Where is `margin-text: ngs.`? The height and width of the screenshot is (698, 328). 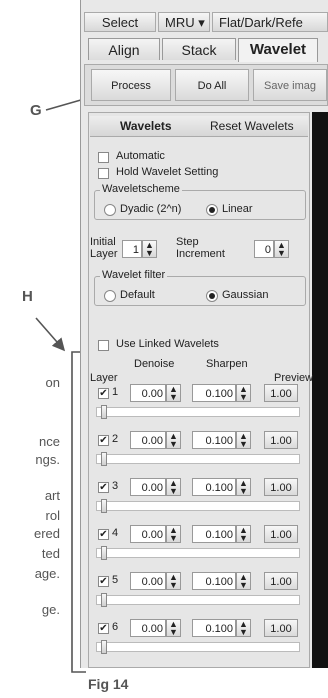 margin-text: ngs. is located at coordinates (47, 459).